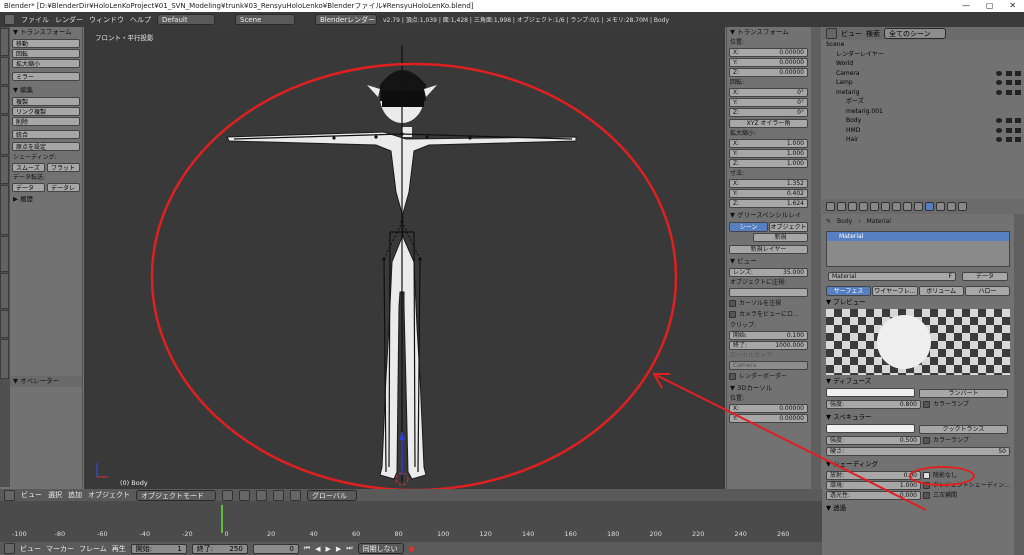 This screenshot has height=555, width=1024. What do you see at coordinates (951, 206) in the screenshot?
I see `particles-tab-icon` at bounding box center [951, 206].